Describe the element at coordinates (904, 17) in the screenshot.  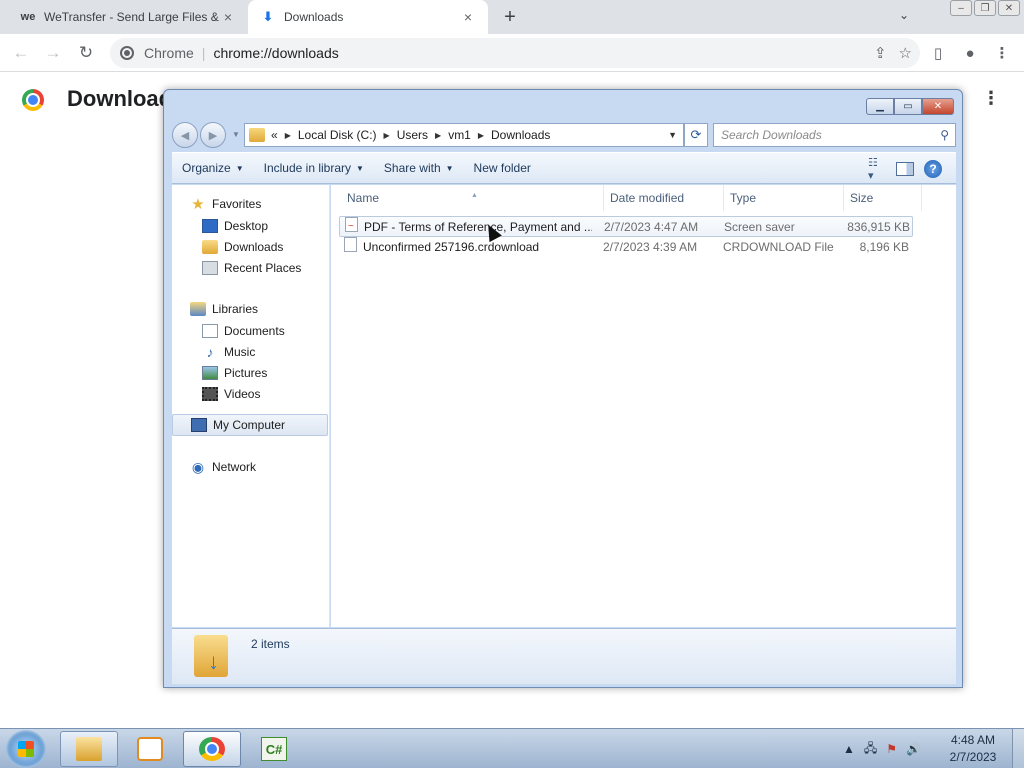
I see `tab-search-chevron-icon: ⌄` at that location.